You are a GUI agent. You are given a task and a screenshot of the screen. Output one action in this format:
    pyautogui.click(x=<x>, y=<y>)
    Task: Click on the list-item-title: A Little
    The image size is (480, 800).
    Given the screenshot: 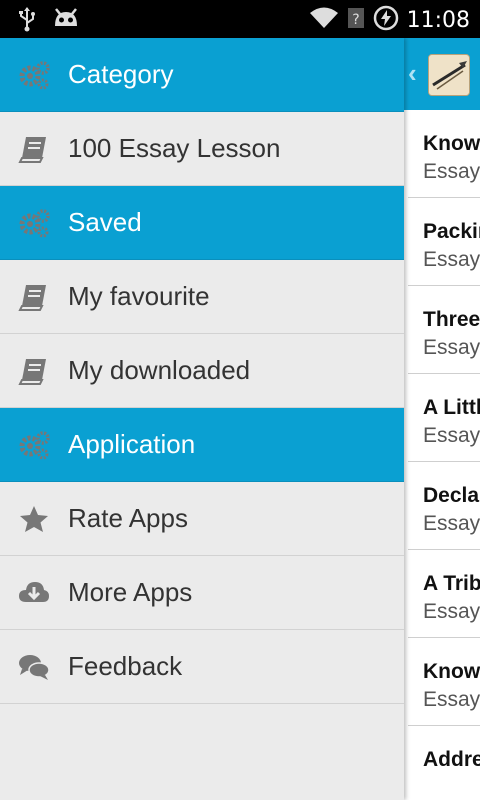 What is the action you would take?
    pyautogui.click(x=451, y=407)
    